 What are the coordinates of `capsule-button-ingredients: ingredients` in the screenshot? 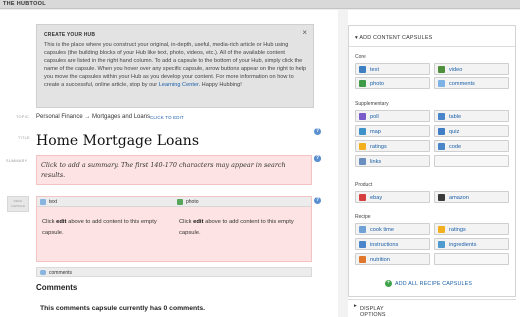 It's located at (471, 244).